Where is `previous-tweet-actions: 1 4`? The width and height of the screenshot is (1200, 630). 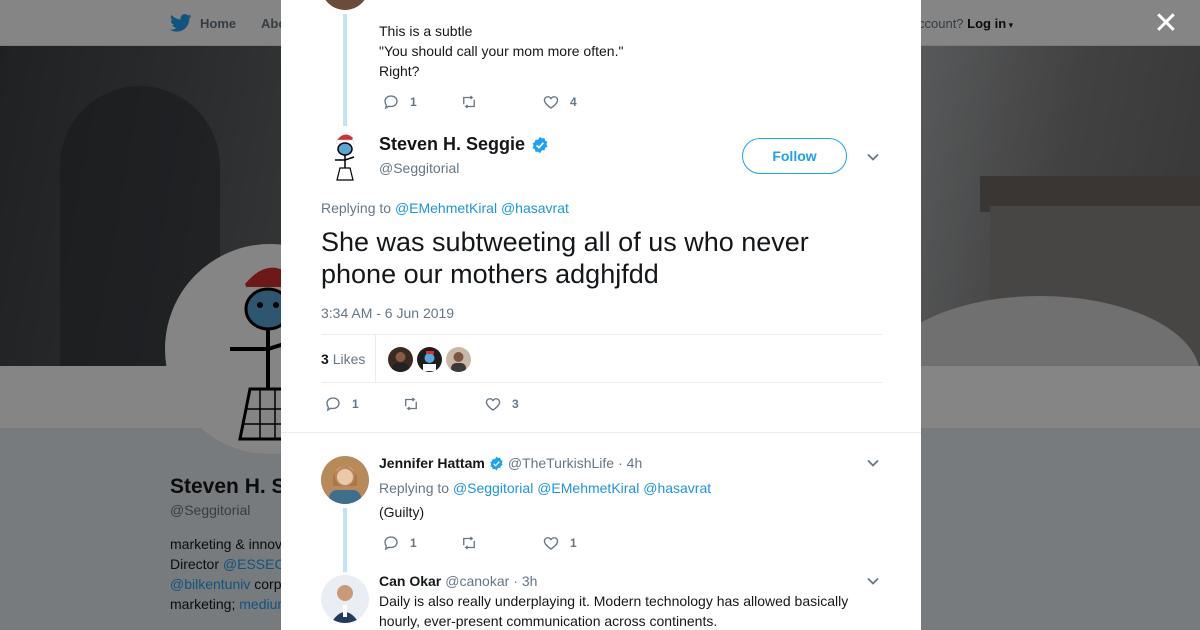 previous-tweet-actions: 1 4 is located at coordinates (479, 102).